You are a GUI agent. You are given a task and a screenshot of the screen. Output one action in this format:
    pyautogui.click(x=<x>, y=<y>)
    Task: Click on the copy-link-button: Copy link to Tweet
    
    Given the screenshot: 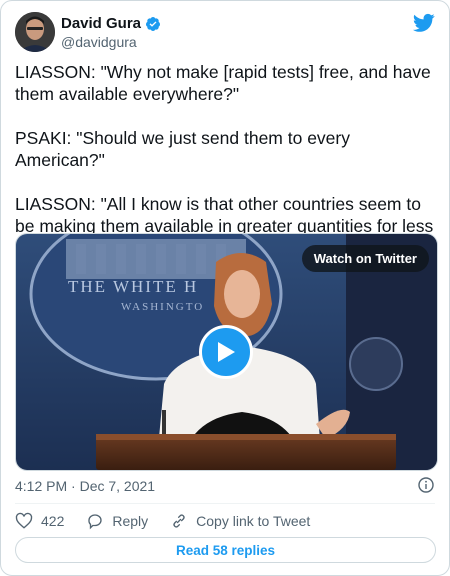 What is the action you would take?
    pyautogui.click(x=240, y=521)
    